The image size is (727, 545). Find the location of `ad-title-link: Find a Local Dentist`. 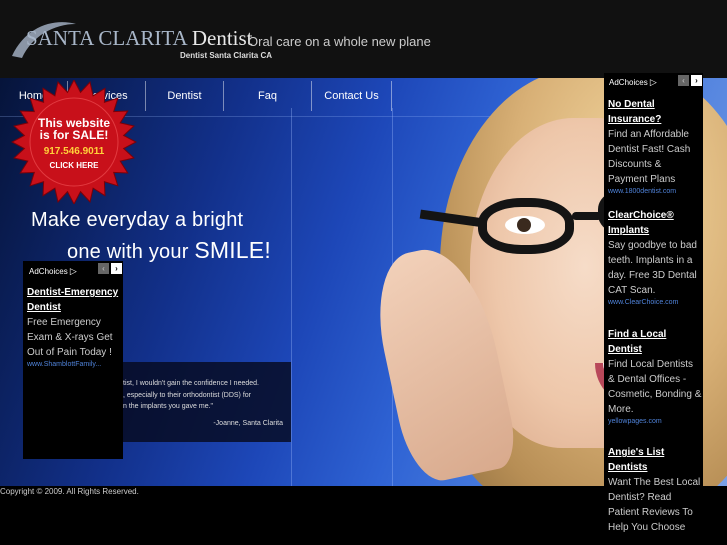

ad-title-link: Find a Local Dentist is located at coordinates (655, 342).